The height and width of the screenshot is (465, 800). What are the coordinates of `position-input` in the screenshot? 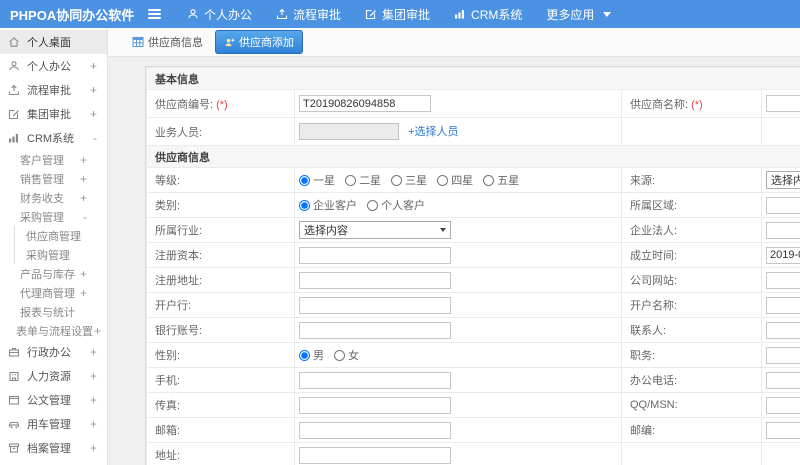 It's located at (783, 355).